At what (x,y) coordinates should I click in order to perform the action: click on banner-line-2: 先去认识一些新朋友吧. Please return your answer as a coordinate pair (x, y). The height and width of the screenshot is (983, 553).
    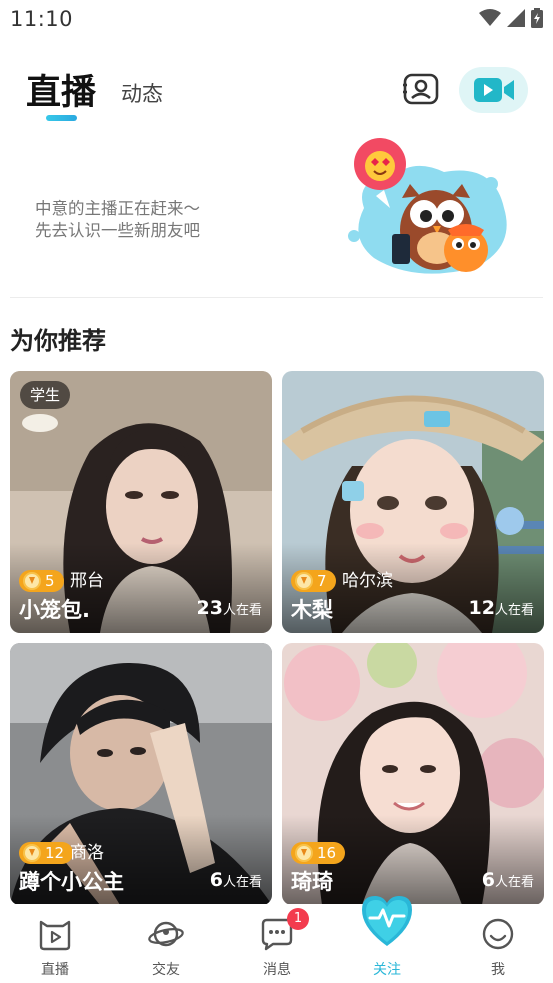
    Looking at the image, I should click on (117, 230).